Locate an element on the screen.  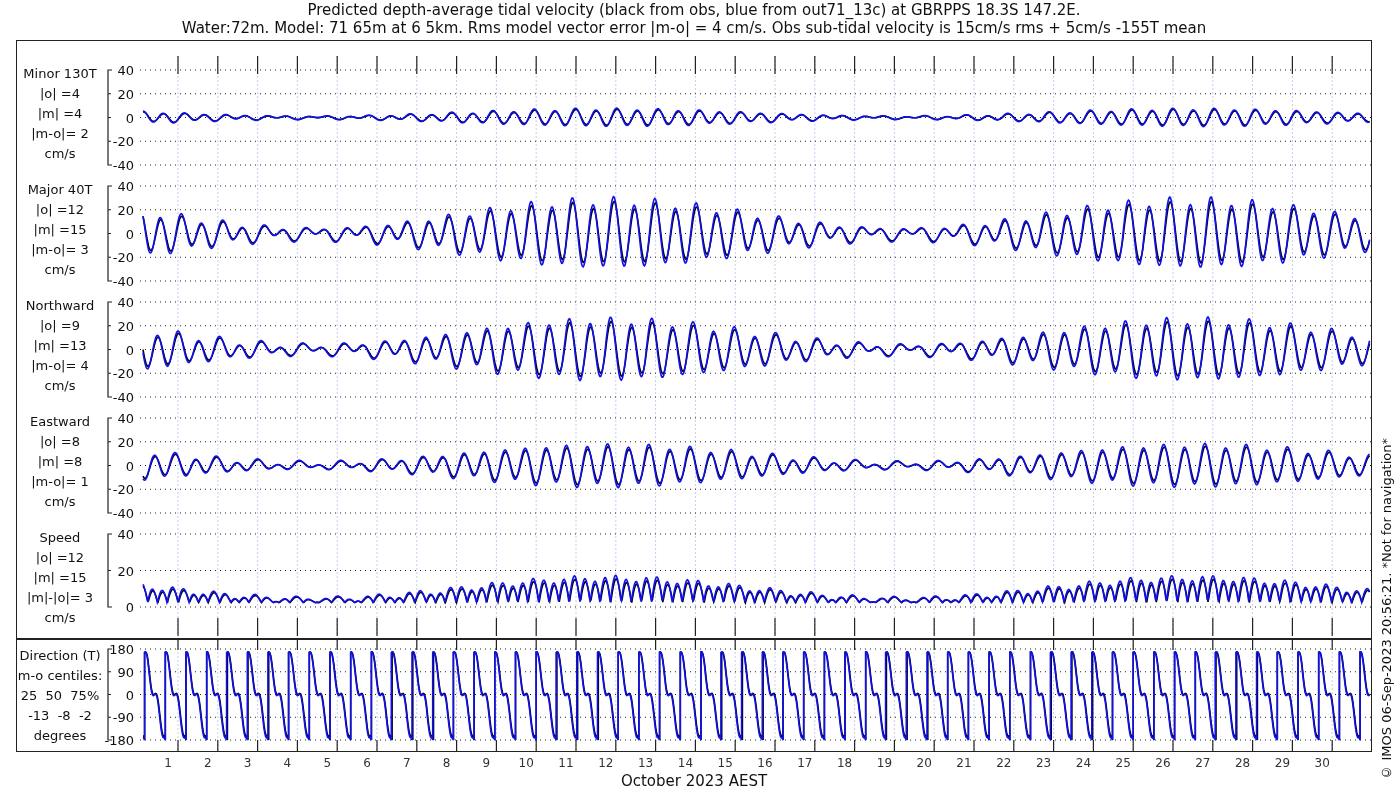
panel-label-line: |o| =9 is located at coordinates (60, 326).